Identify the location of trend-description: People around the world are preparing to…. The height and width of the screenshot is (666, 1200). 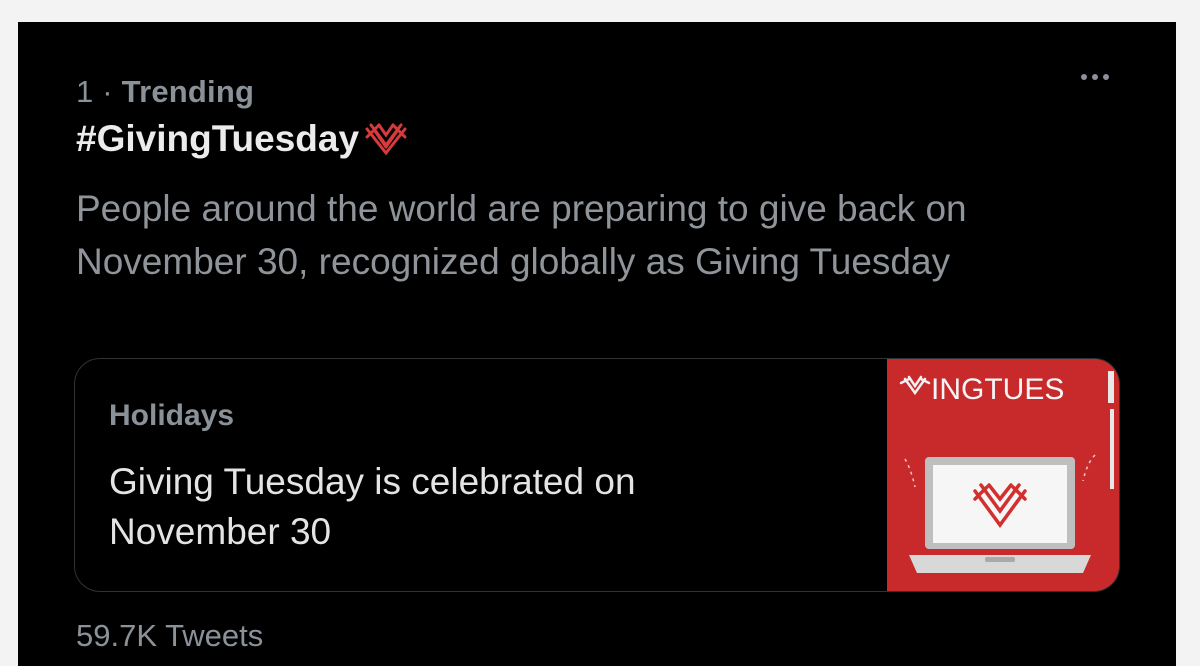
(521, 235).